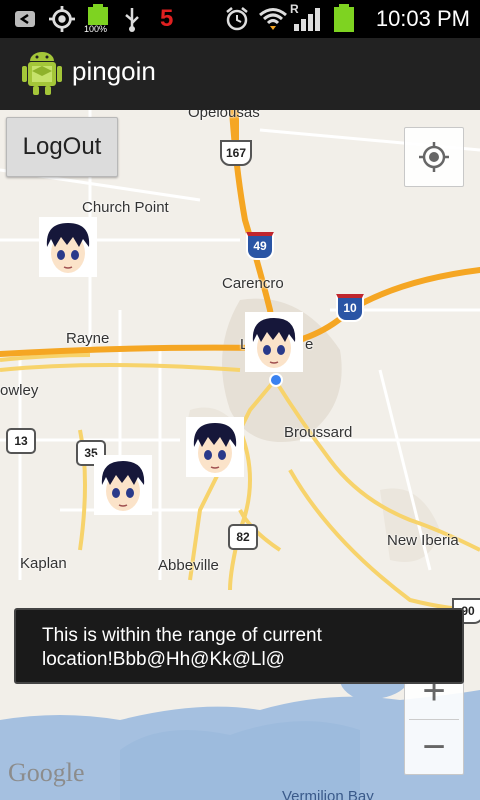 The image size is (480, 800). I want to click on place-opelousas: Opelousas, so click(224, 115).